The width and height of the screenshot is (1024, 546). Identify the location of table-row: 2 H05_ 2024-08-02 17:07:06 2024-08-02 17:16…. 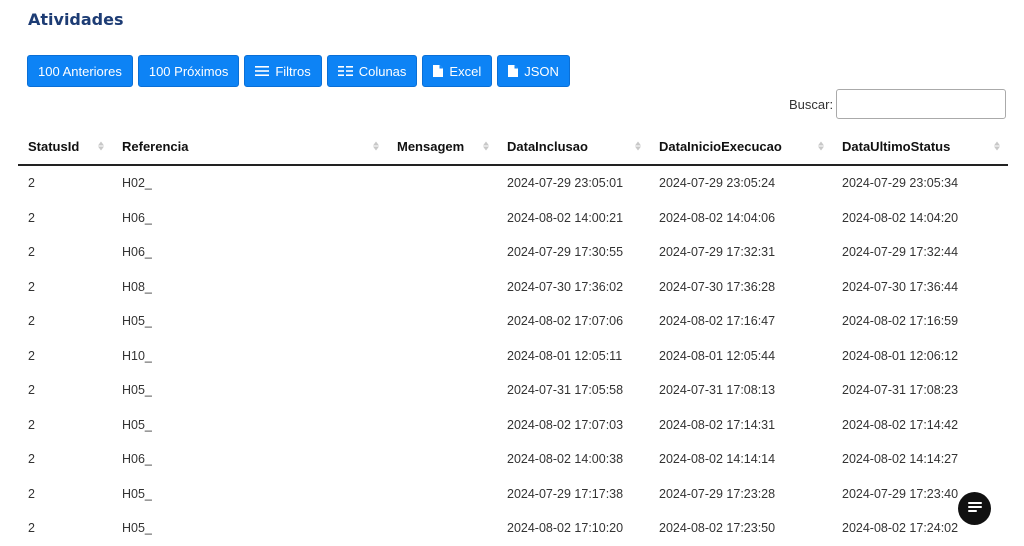
(513, 321).